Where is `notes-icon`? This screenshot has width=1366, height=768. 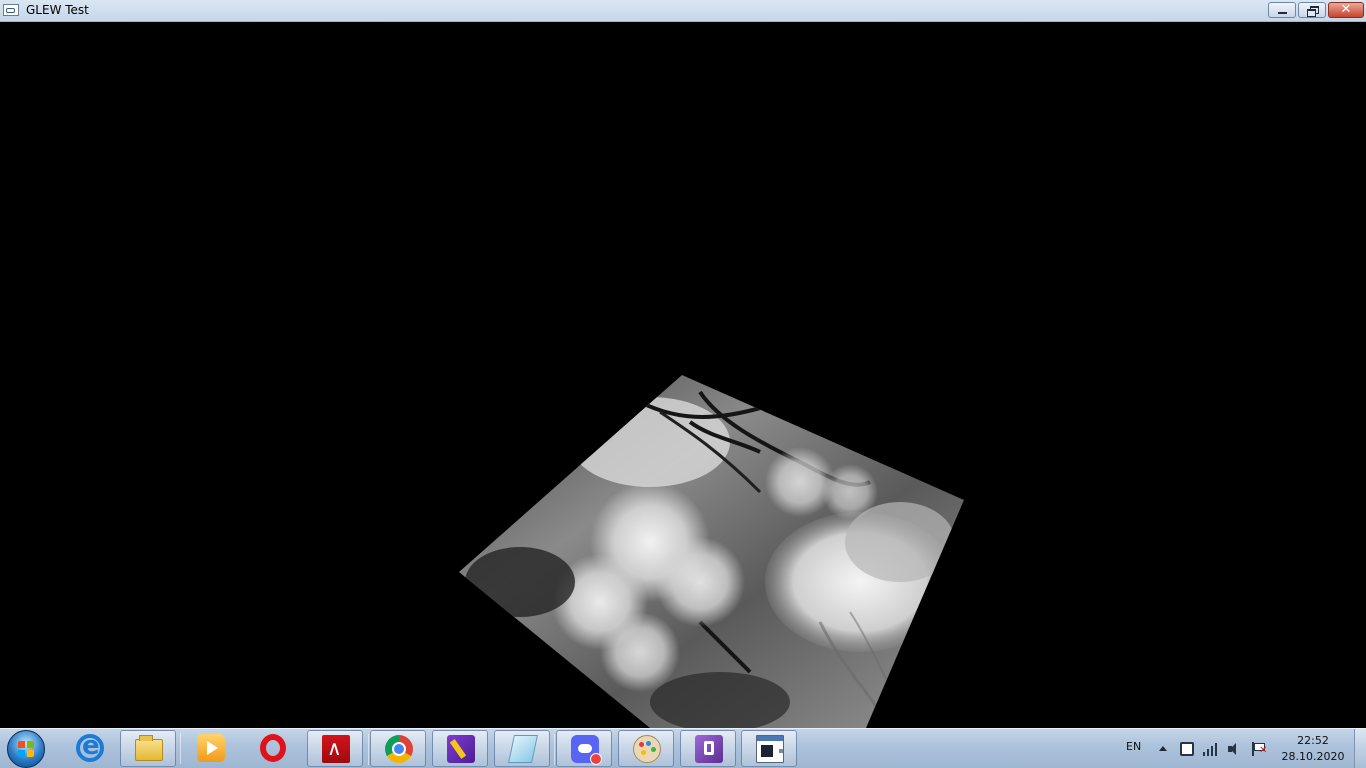 notes-icon is located at coordinates (461, 749).